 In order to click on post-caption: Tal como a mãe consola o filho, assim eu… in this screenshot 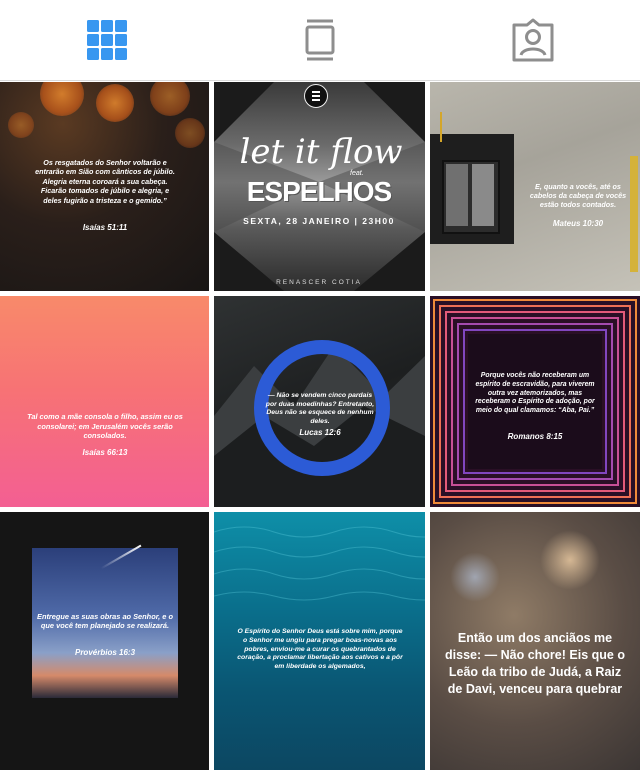, I will do `click(105, 426)`.